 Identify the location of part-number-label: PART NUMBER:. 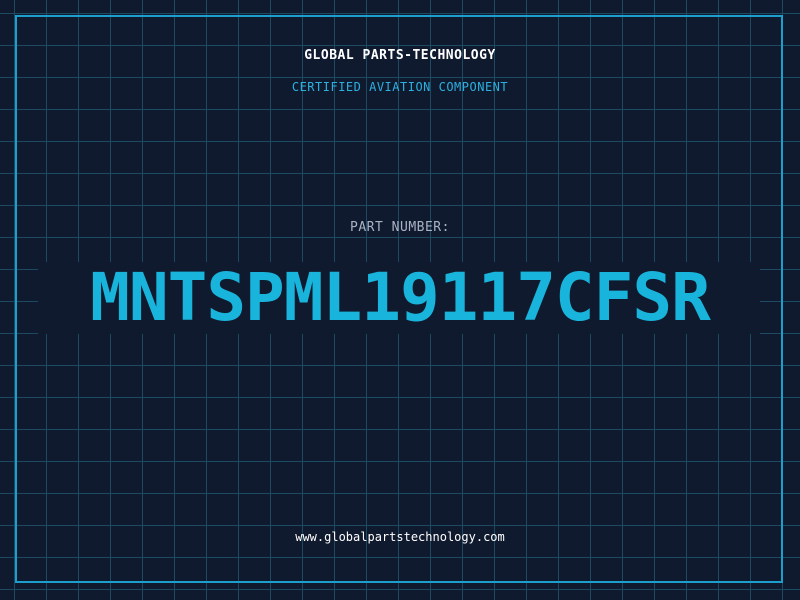
(400, 227).